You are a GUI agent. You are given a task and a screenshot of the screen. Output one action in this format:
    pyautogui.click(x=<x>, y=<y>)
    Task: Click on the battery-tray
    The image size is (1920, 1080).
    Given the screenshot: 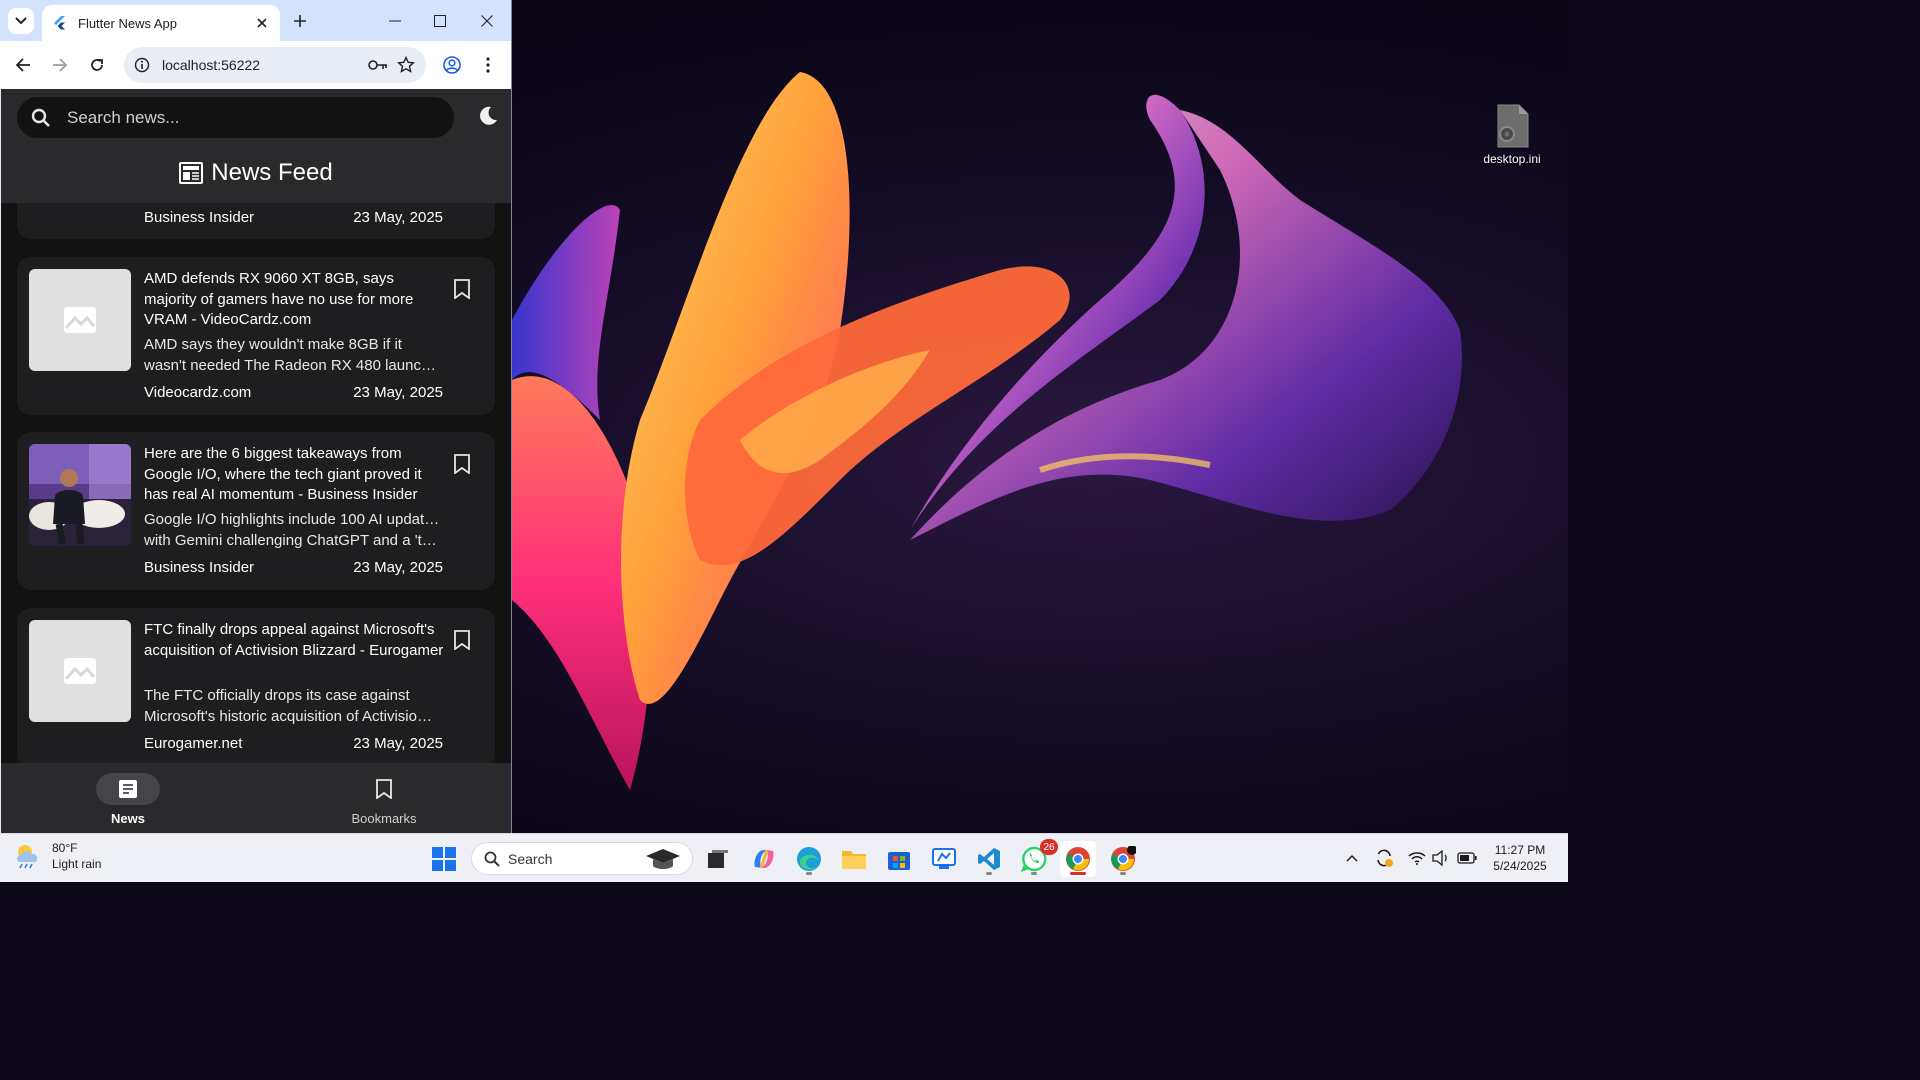 What is the action you would take?
    pyautogui.click(x=1467, y=858)
    